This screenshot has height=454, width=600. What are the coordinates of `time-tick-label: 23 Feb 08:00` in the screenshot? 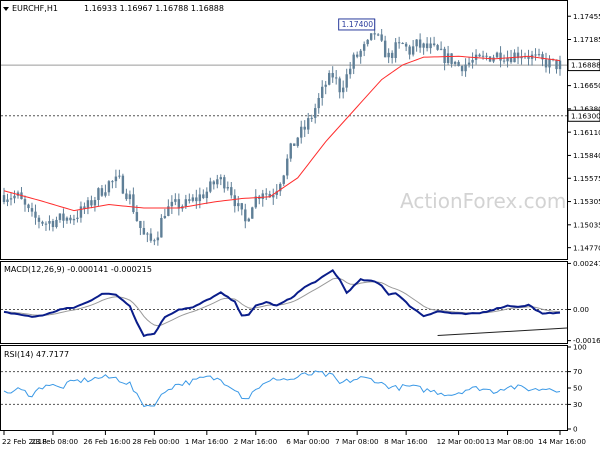 It's located at (55, 441).